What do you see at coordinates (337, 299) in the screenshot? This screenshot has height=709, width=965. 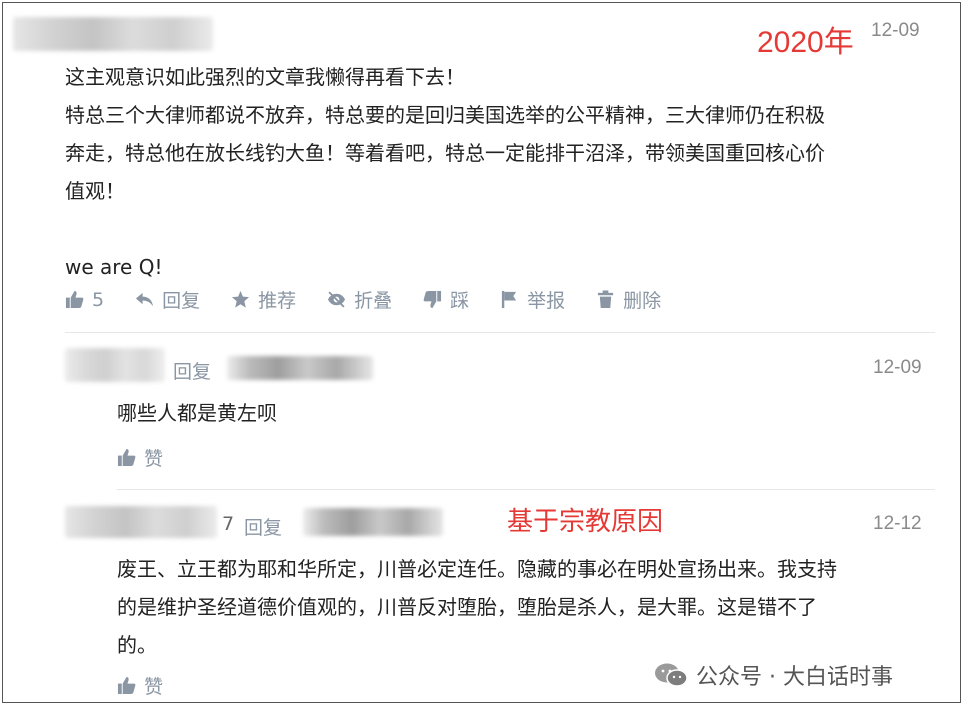 I see `eye-slash-icon` at bounding box center [337, 299].